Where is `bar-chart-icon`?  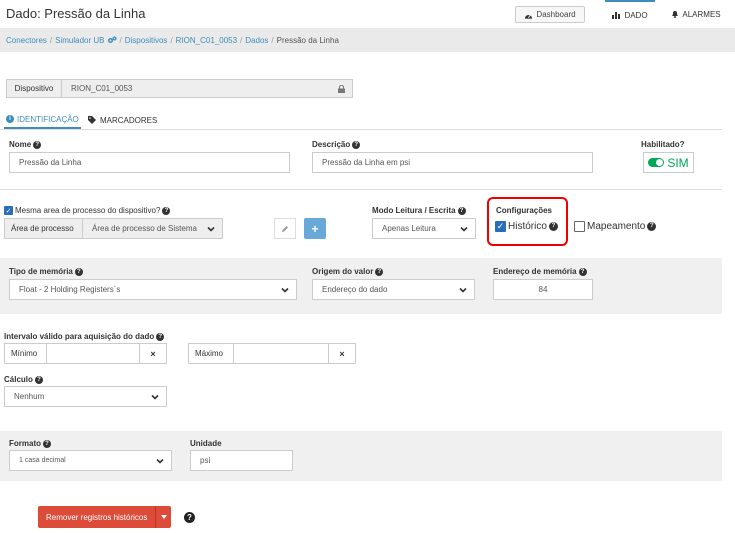 bar-chart-icon is located at coordinates (616, 15).